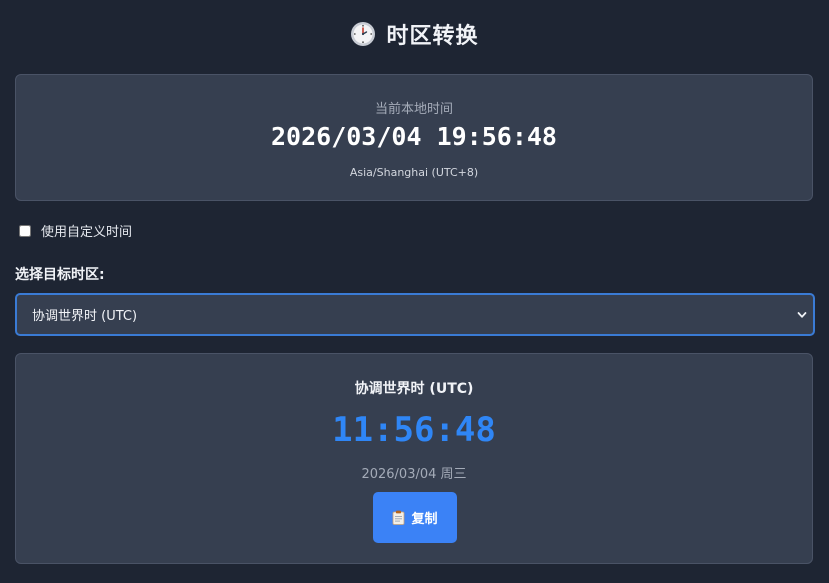 The width and height of the screenshot is (829, 583). What do you see at coordinates (25, 230) in the screenshot?
I see `custom-time-checkbox` at bounding box center [25, 230].